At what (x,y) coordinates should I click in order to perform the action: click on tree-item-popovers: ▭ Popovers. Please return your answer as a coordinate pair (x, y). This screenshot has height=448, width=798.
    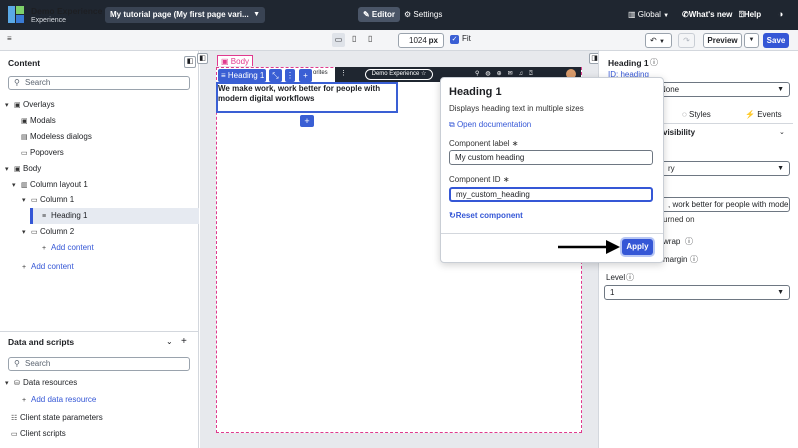
    Looking at the image, I should click on (42, 153).